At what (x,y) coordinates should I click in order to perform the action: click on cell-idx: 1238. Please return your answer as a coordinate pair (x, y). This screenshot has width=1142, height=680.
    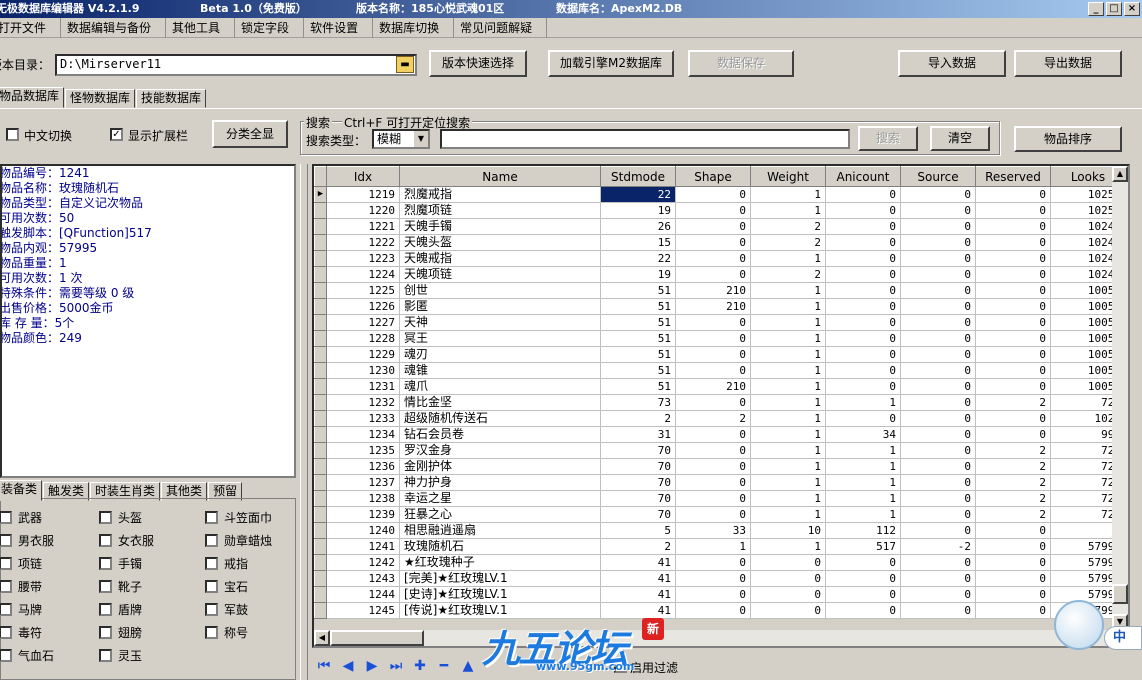
    Looking at the image, I should click on (363, 498).